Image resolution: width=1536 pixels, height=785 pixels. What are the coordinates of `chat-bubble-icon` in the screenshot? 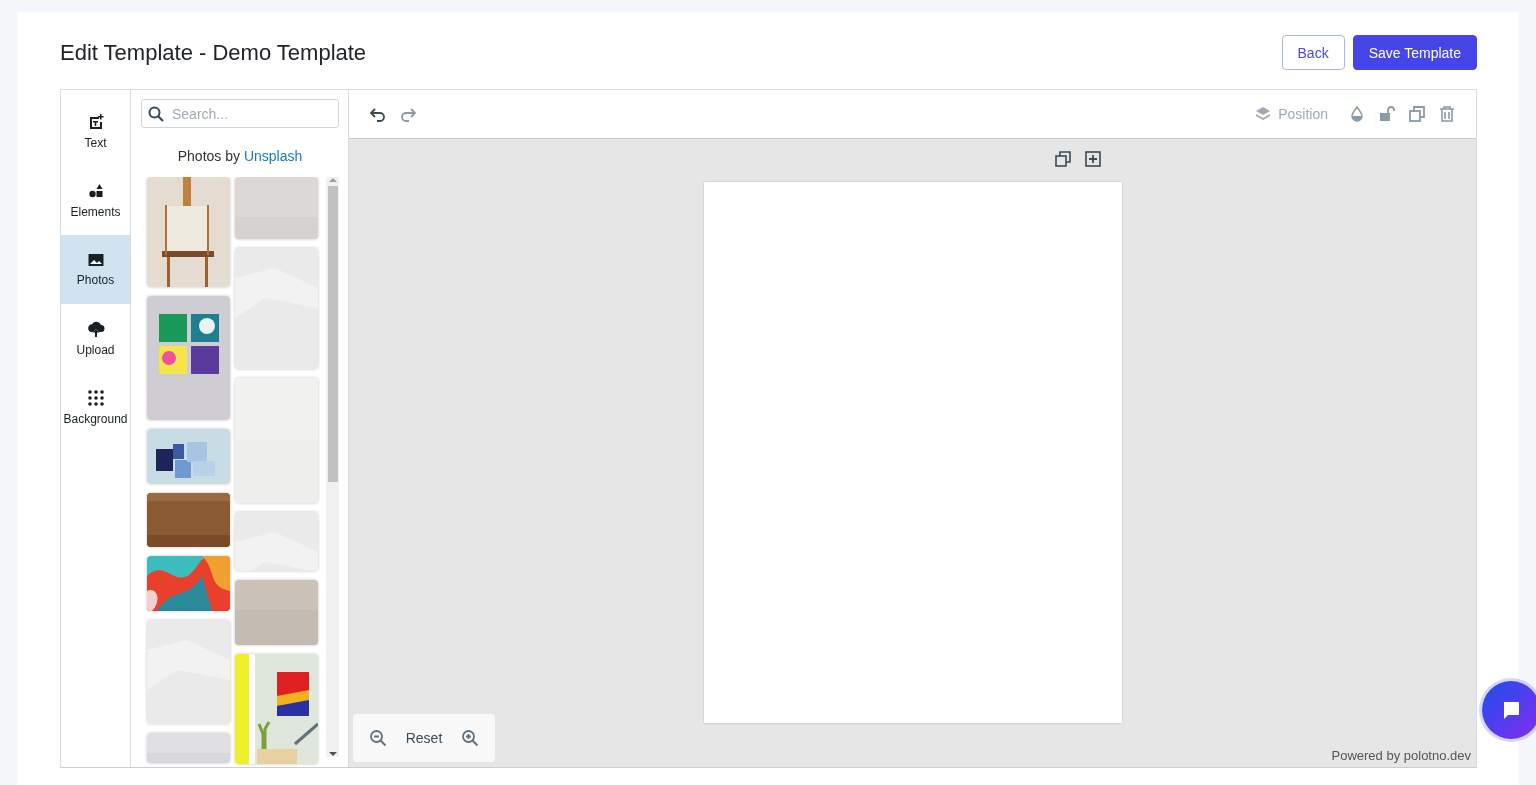 It's located at (1511, 710).